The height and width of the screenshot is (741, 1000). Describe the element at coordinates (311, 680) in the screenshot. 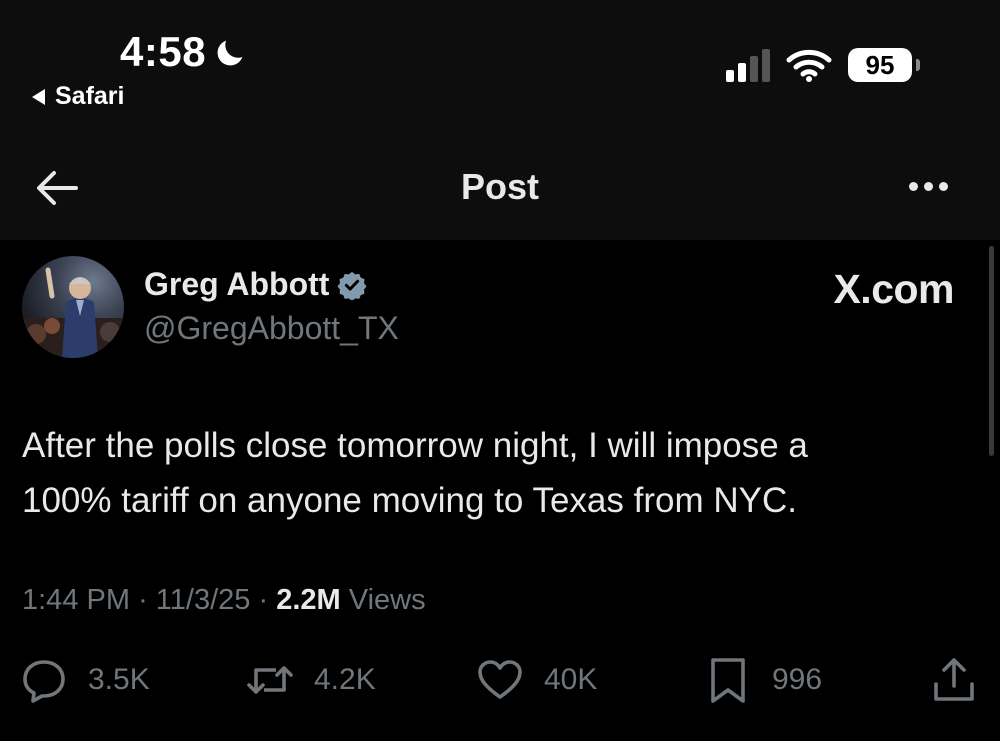

I see `repost-button: 4.2K` at that location.